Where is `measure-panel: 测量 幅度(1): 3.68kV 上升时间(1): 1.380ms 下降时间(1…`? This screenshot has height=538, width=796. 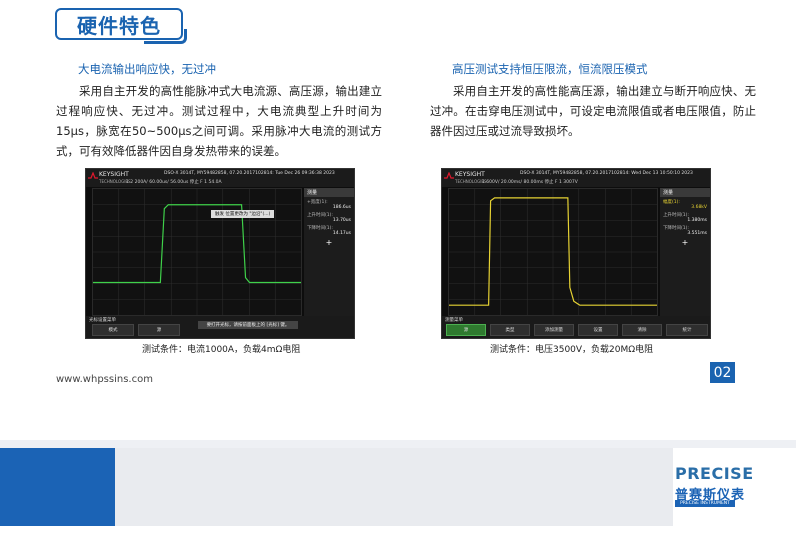 measure-panel: 测量 幅度(1): 3.68kV 上升时间(1): 1.380ms 下降时间(1… is located at coordinates (685, 252).